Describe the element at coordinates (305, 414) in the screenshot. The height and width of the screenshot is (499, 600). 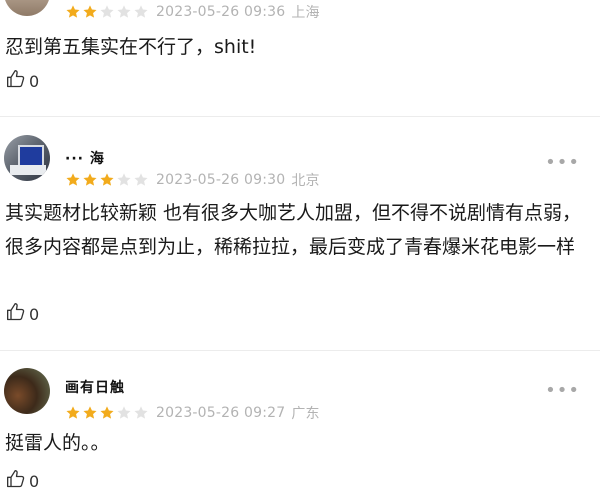
I see `review-location: 广东` at that location.